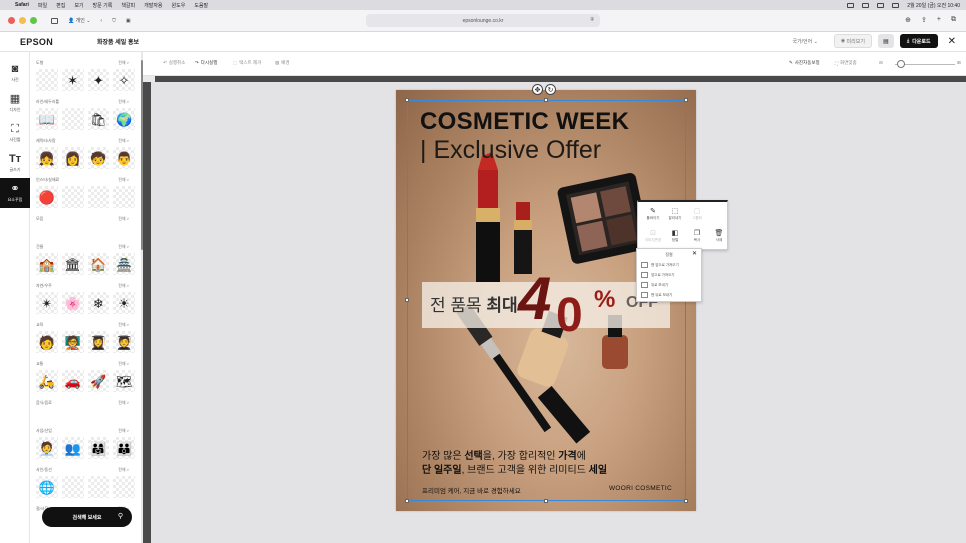  Describe the element at coordinates (908, 20) in the screenshot. I see `download-icon: ⊕` at that location.